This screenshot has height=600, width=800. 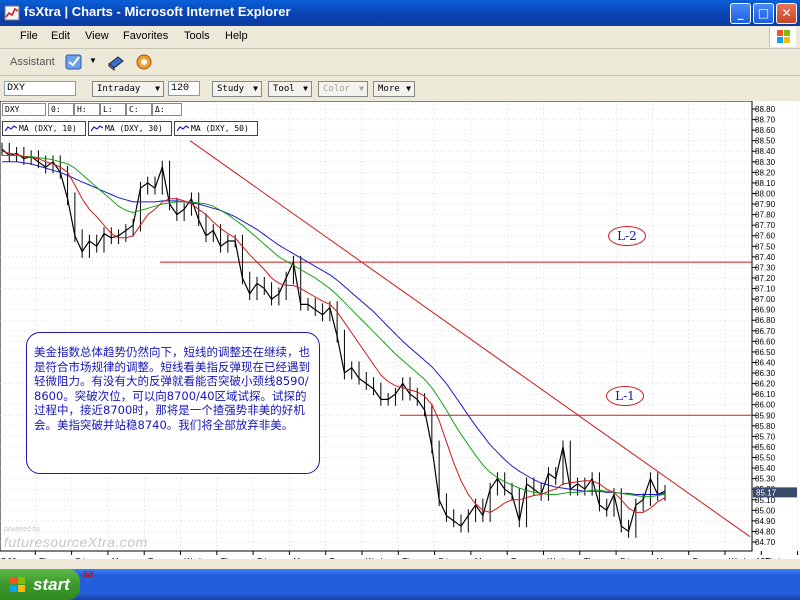 What do you see at coordinates (24, 109) in the screenshot?
I see `info-symbol: DXY` at bounding box center [24, 109].